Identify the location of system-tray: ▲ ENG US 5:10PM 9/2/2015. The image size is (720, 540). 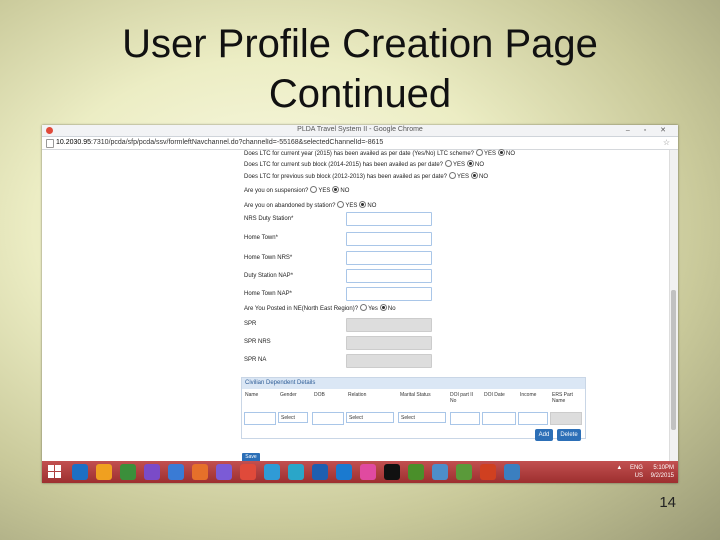
(645, 472).